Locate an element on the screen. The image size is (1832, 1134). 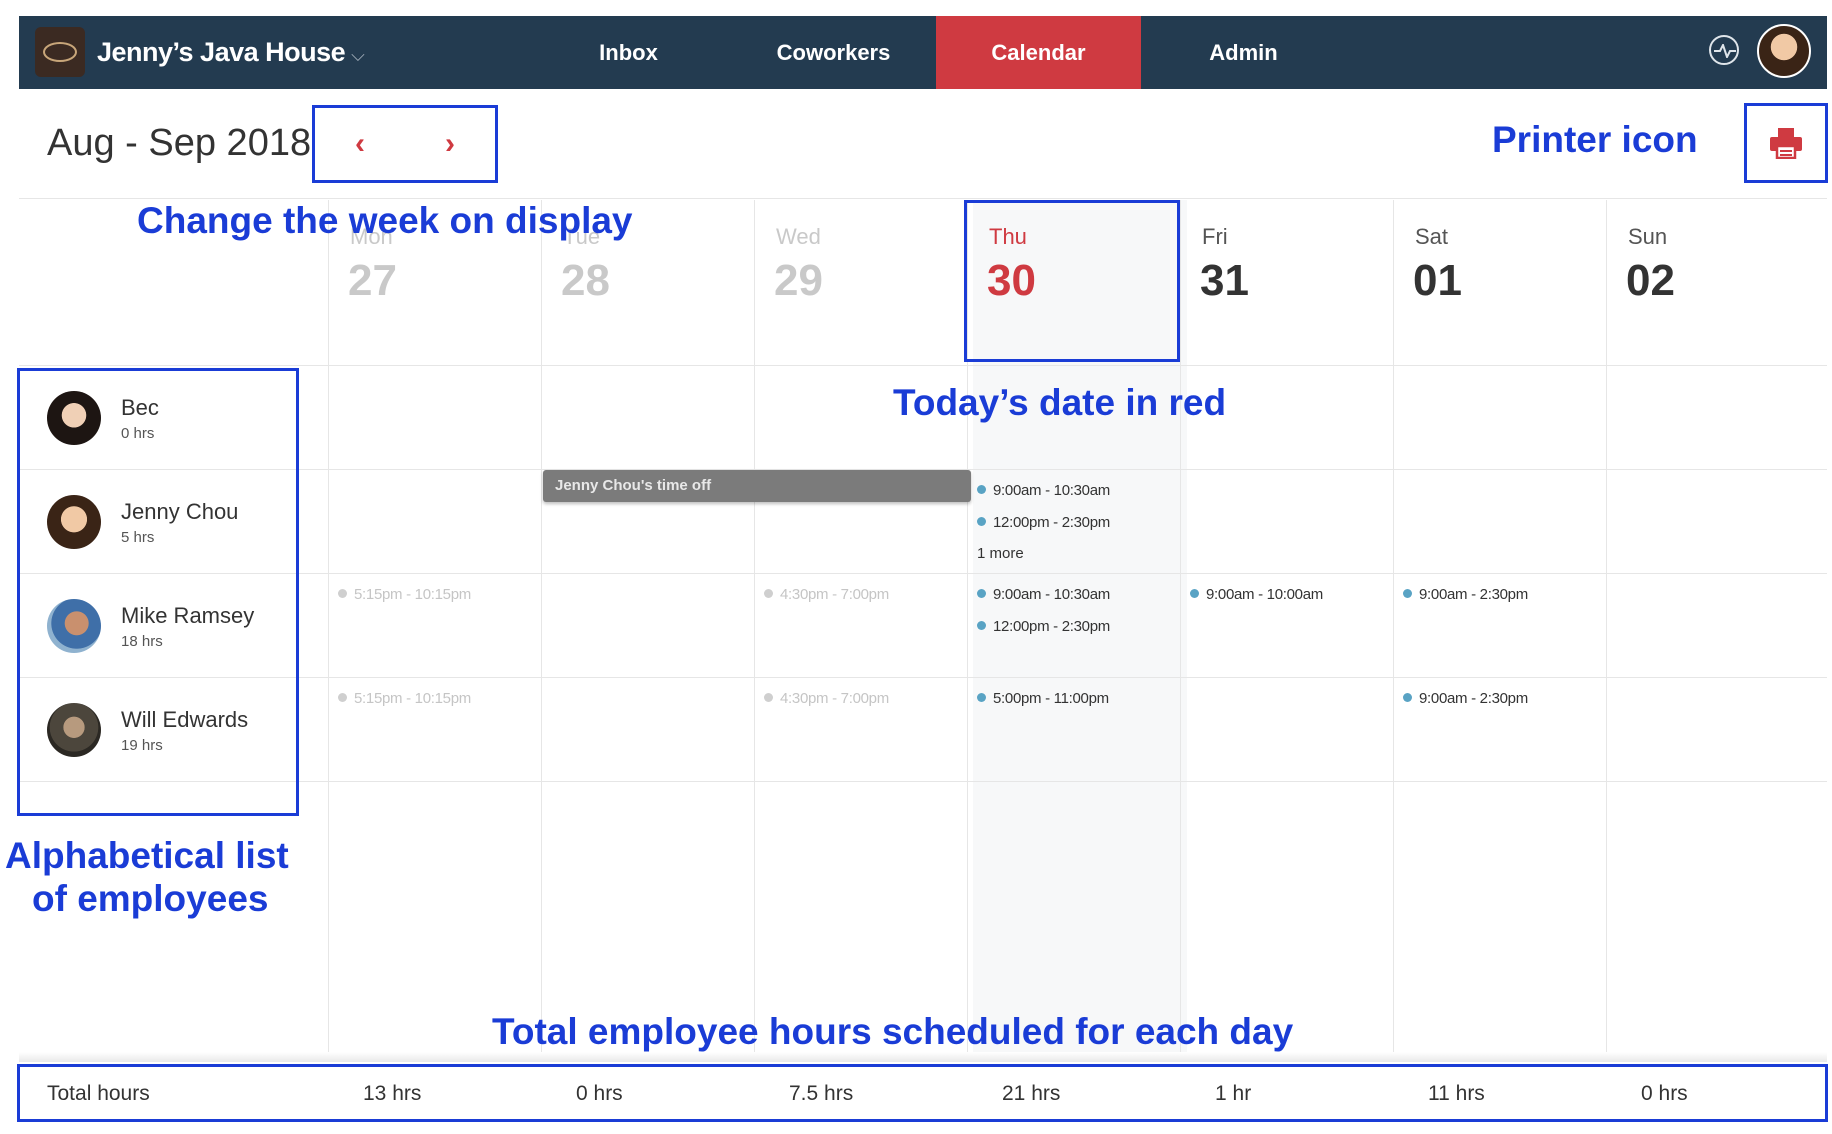
nav-item-calendar: Calendar is located at coordinates (1038, 52).